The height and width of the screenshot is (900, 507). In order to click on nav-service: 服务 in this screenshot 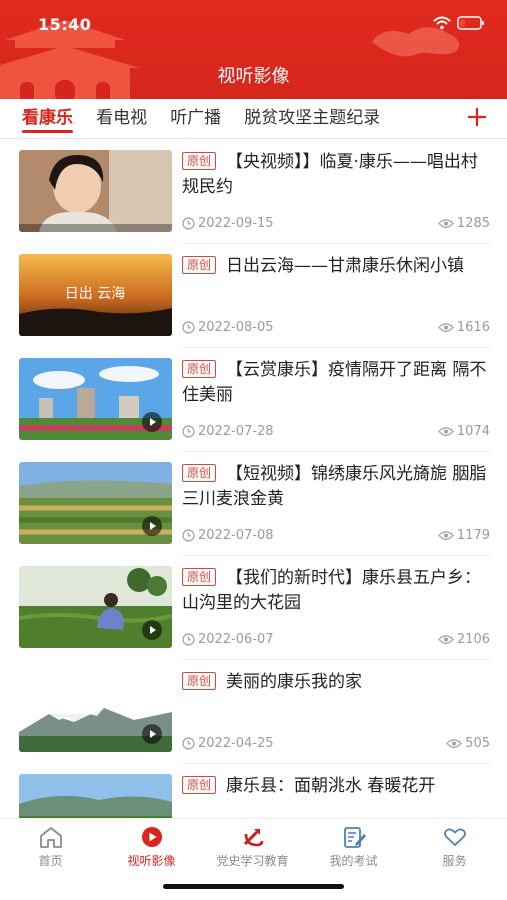, I will do `click(454, 847)`.